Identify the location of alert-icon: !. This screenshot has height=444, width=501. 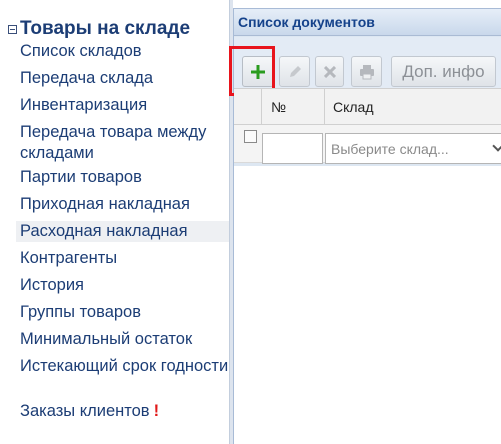
(156, 411).